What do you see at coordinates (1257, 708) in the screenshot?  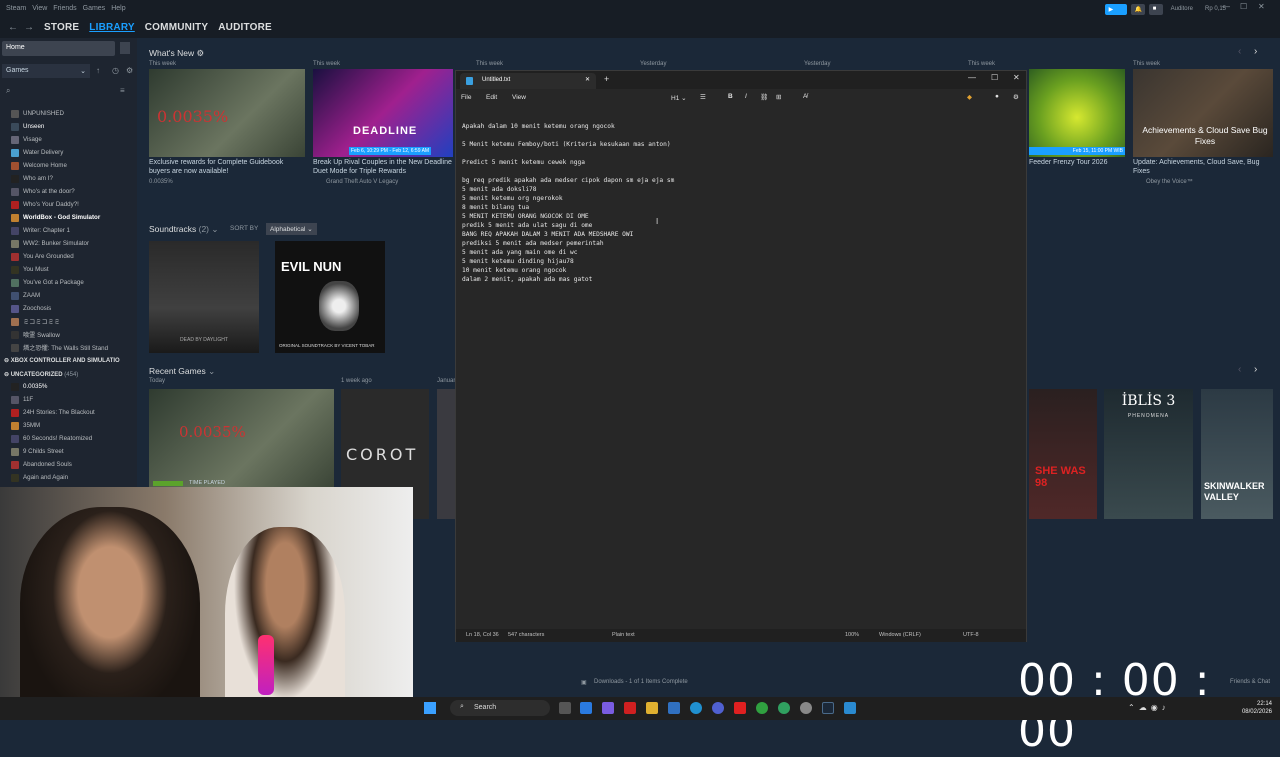 I see `taskbar-clock: 22:14 08/02/2026` at bounding box center [1257, 708].